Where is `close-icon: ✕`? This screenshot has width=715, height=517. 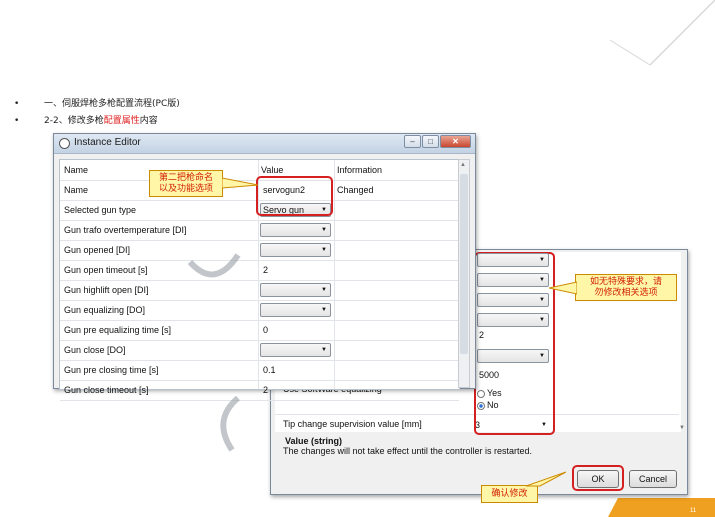
close-icon: ✕ is located at coordinates (455, 141).